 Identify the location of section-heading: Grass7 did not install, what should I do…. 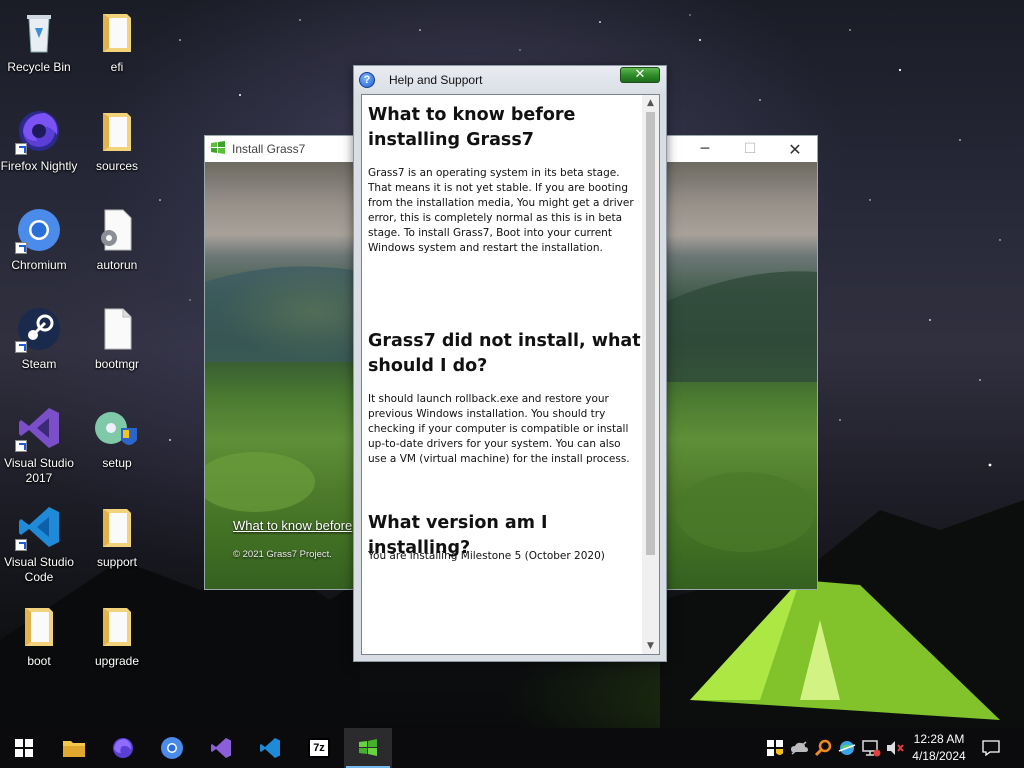
(504, 353).